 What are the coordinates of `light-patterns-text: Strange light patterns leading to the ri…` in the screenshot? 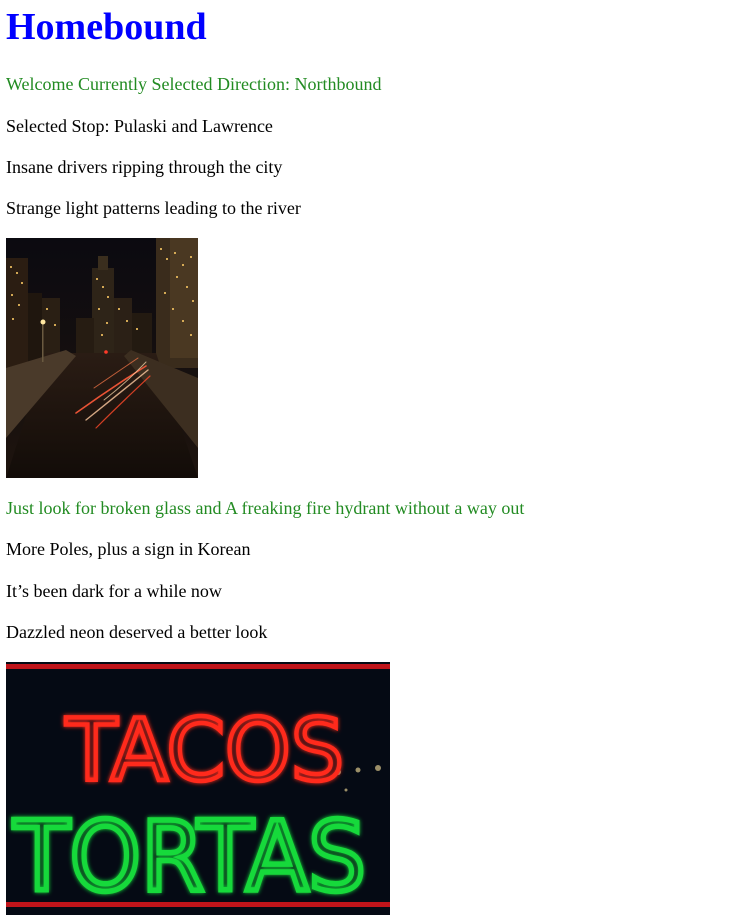 It's located at (153, 208).